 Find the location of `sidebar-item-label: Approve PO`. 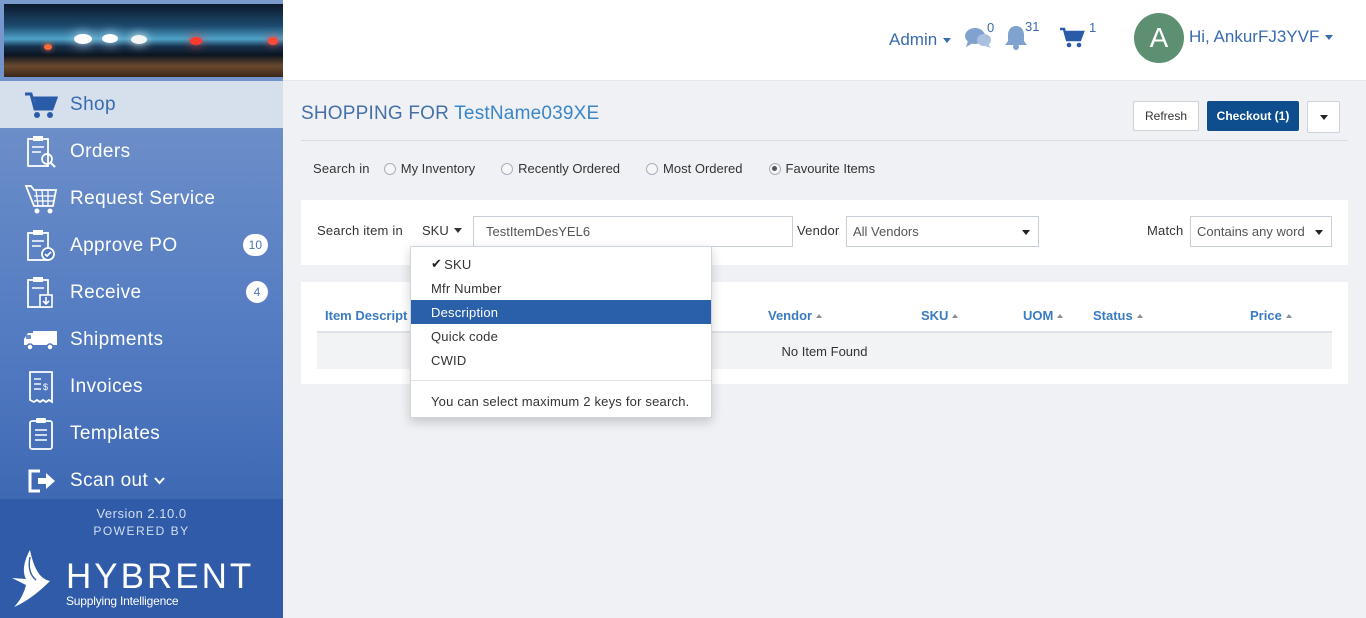

sidebar-item-label: Approve PO is located at coordinates (124, 245).